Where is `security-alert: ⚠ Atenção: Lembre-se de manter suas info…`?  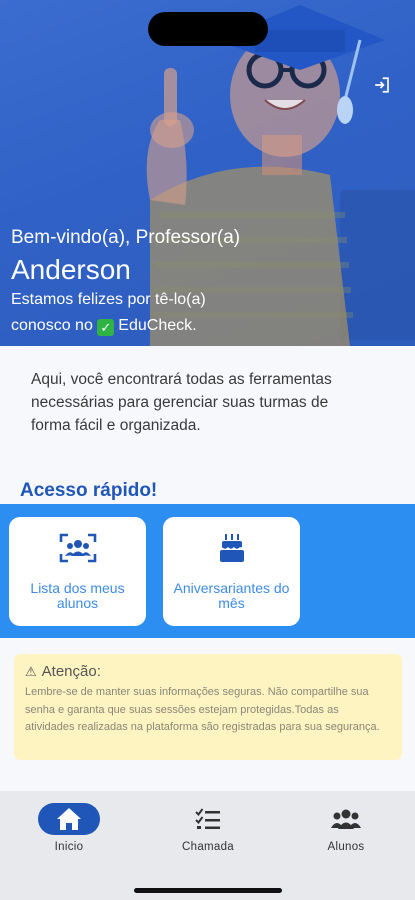
security-alert: ⚠ Atenção: Lembre-se de manter suas info… is located at coordinates (208, 707).